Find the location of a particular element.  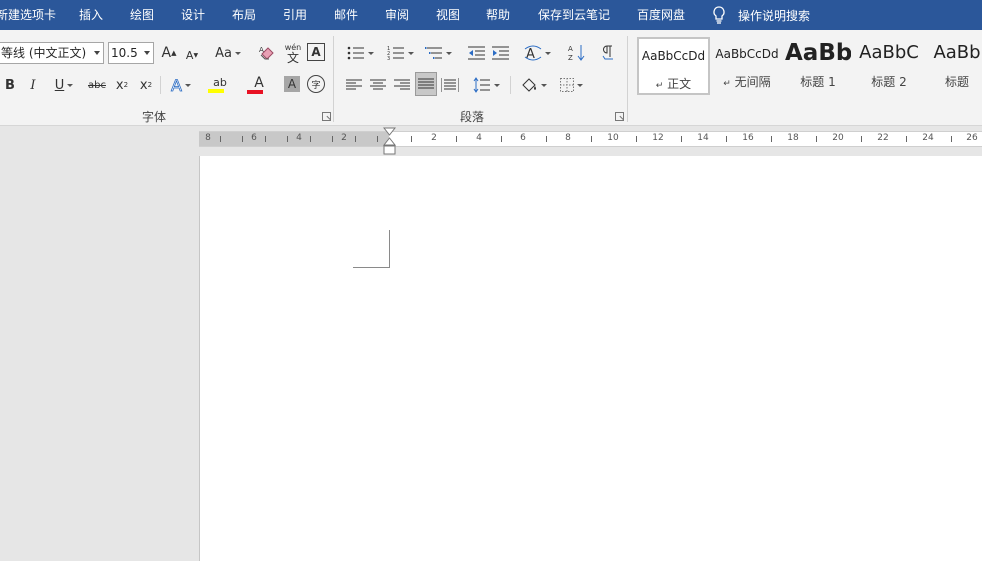

decrease-indent-icon is located at coordinates (476, 53).